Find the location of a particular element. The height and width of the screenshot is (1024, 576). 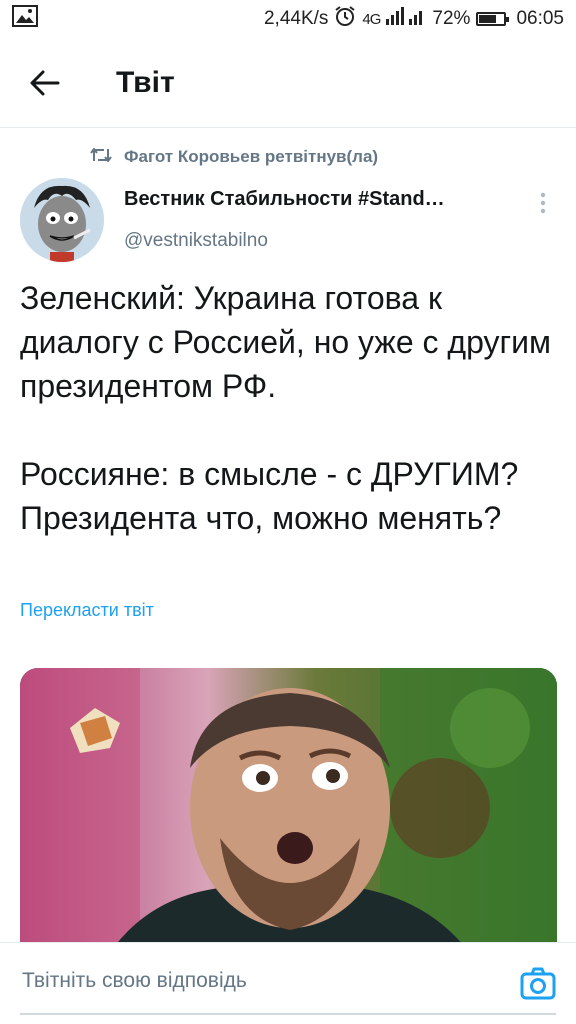

top-app-bar: Твіт is located at coordinates (288, 83).